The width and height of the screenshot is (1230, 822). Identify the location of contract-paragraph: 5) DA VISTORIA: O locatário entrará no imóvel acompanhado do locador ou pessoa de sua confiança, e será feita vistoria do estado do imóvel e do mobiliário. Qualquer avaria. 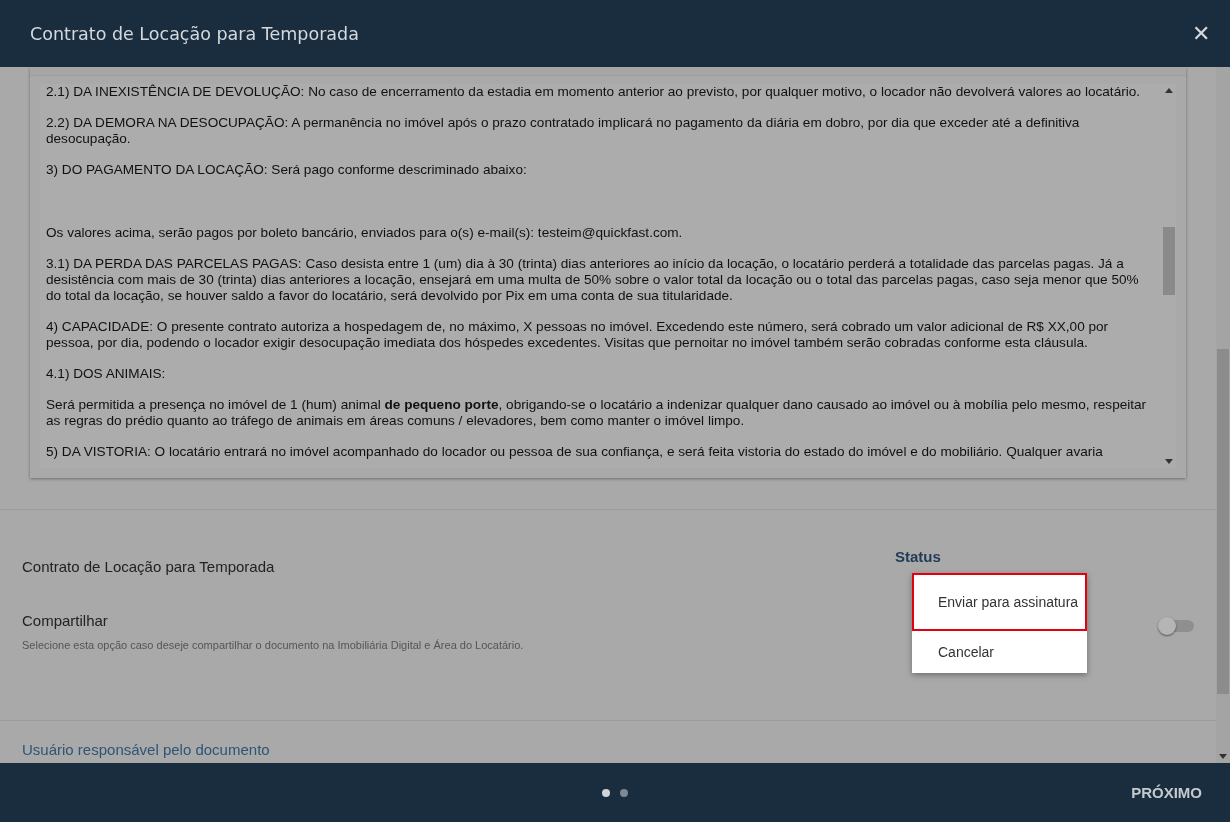
(575, 452).